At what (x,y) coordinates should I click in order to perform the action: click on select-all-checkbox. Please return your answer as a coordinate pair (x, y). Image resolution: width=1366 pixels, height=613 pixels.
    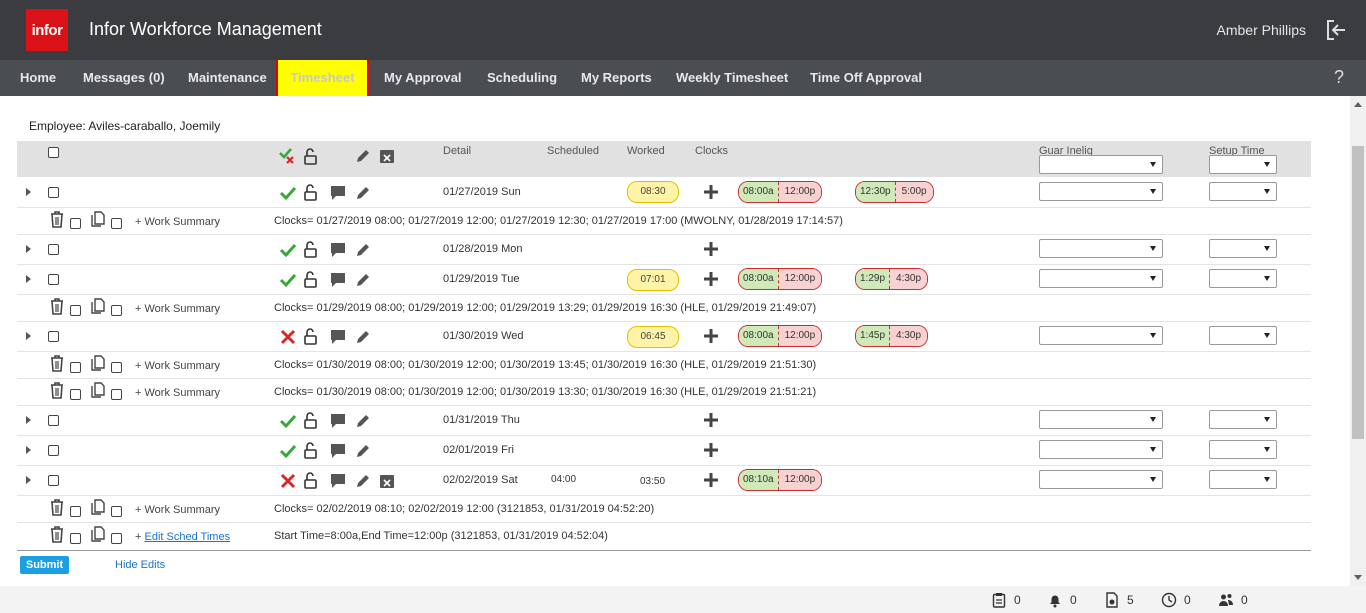
    Looking at the image, I should click on (53, 152).